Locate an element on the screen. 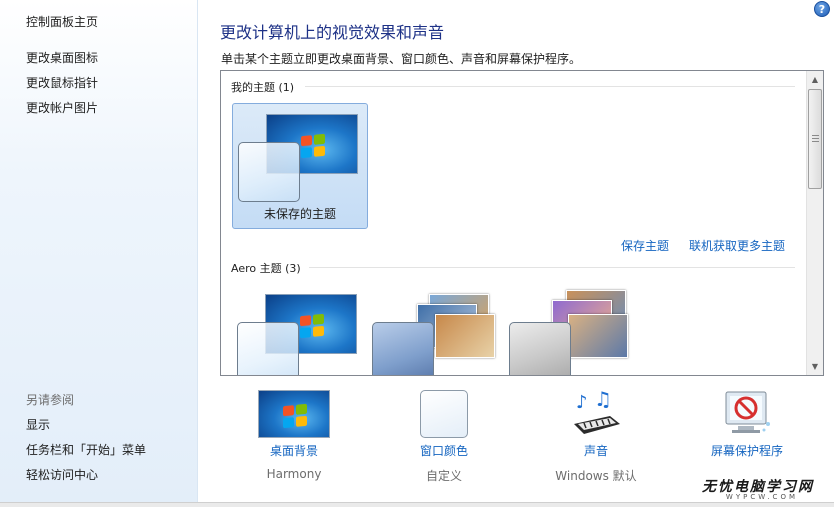  sound-icon: ♪ ♫ is located at coordinates (596, 412).